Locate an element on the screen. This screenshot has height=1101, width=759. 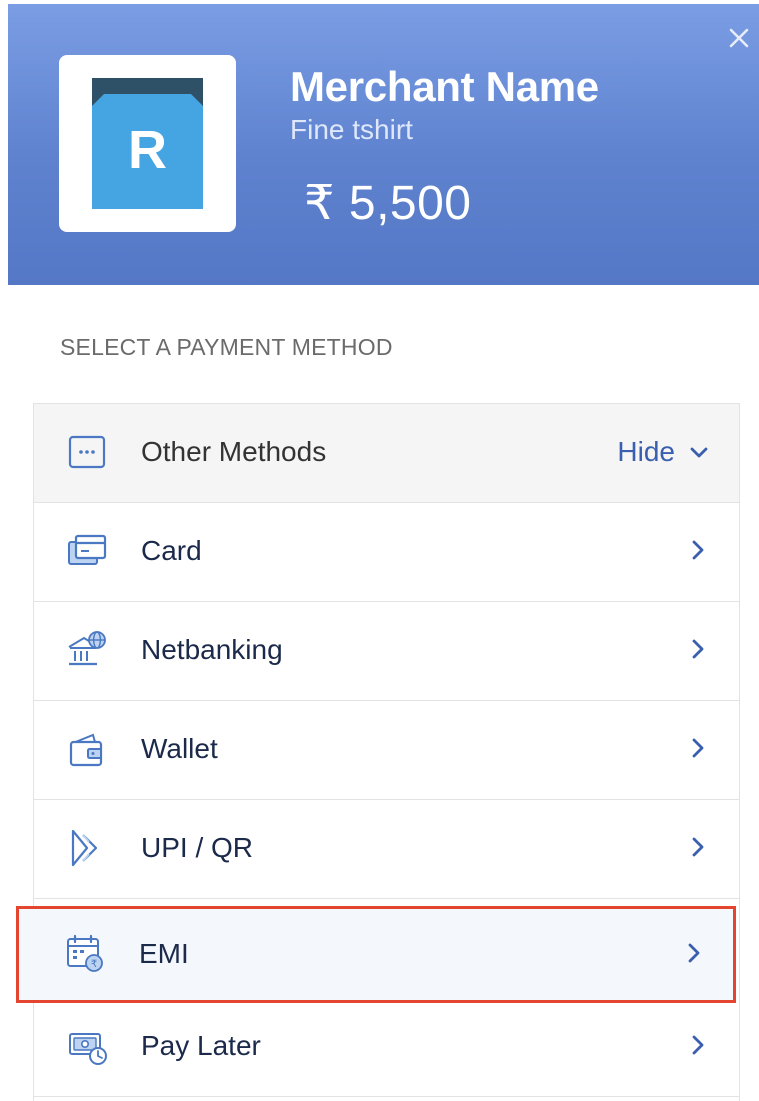
method-row-upi: UPI / QR is located at coordinates (386, 849).